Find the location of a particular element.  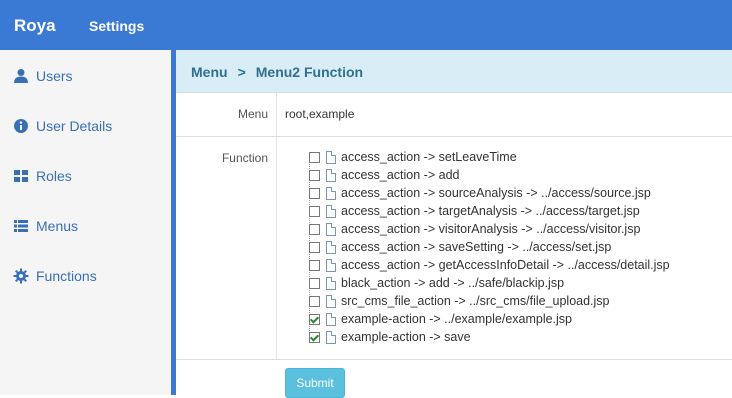

function-label: example-action -> save is located at coordinates (406, 337).